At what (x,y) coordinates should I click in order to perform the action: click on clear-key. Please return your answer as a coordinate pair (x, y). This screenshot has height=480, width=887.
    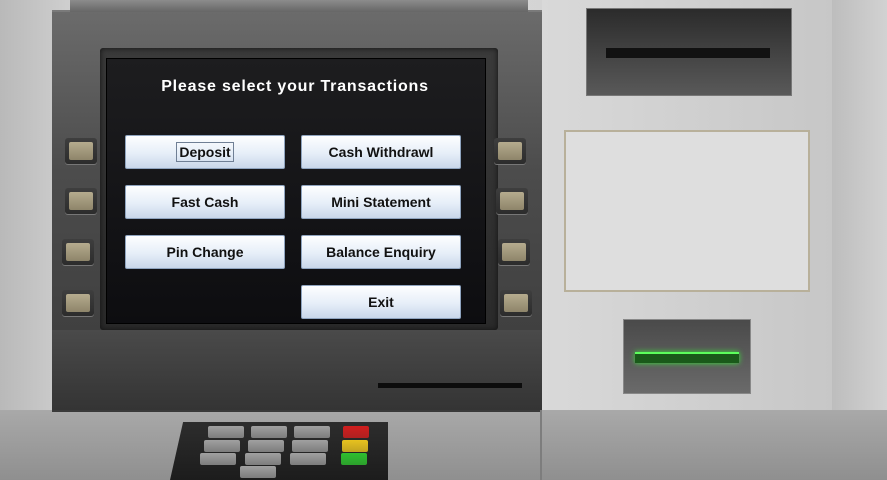
    Looking at the image, I should click on (355, 446).